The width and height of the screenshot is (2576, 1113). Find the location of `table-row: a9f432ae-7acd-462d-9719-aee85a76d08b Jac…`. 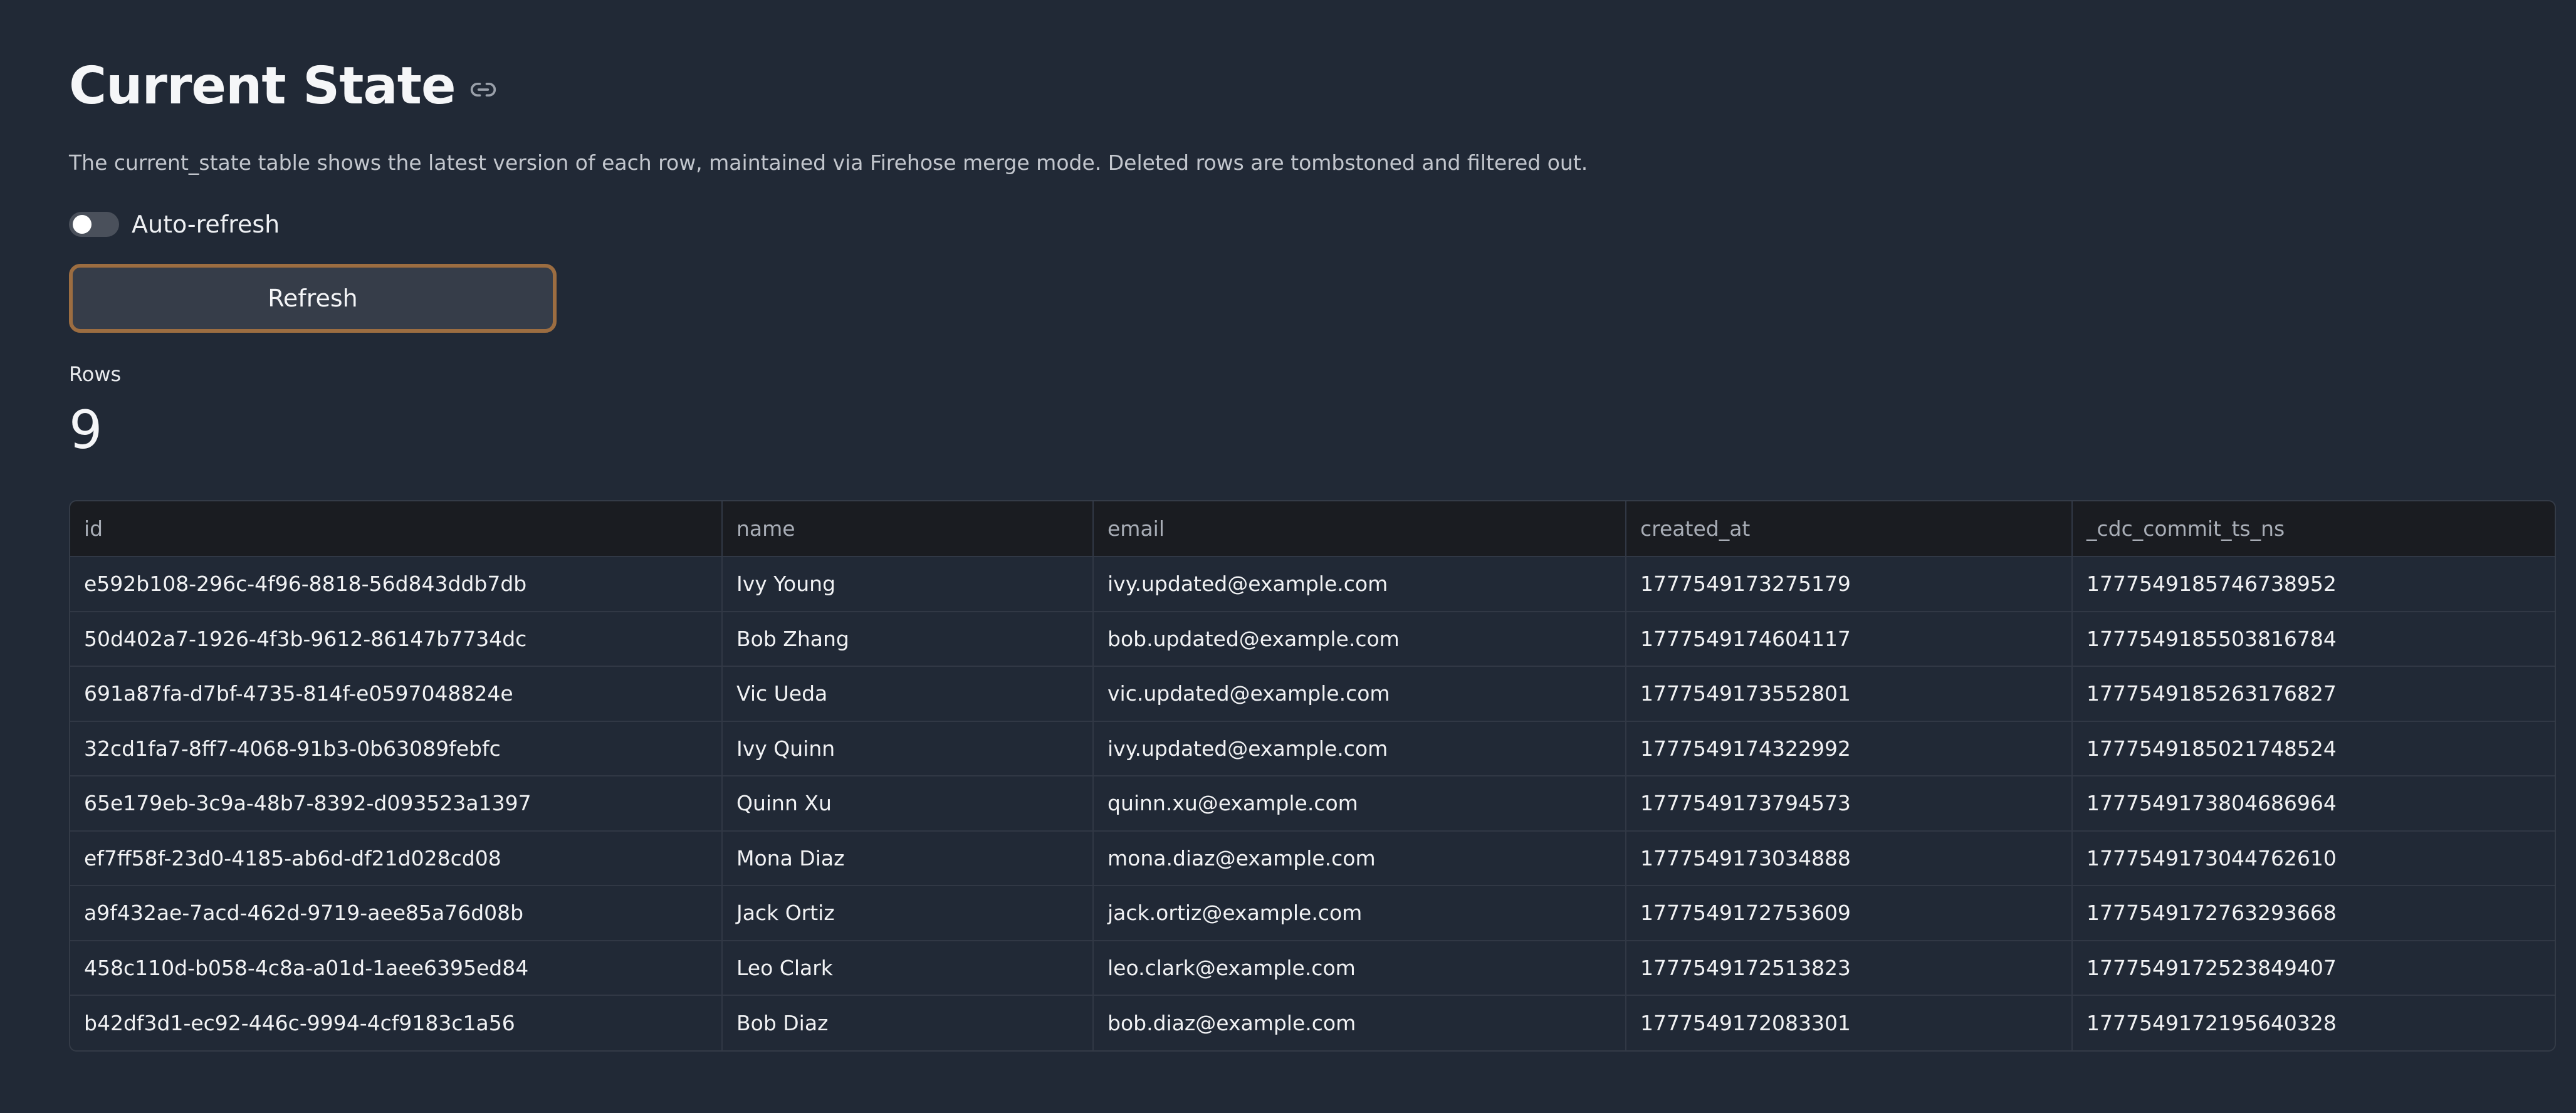

table-row: a9f432ae-7acd-462d-9719-aee85a76d08b Jac… is located at coordinates (1312, 913).